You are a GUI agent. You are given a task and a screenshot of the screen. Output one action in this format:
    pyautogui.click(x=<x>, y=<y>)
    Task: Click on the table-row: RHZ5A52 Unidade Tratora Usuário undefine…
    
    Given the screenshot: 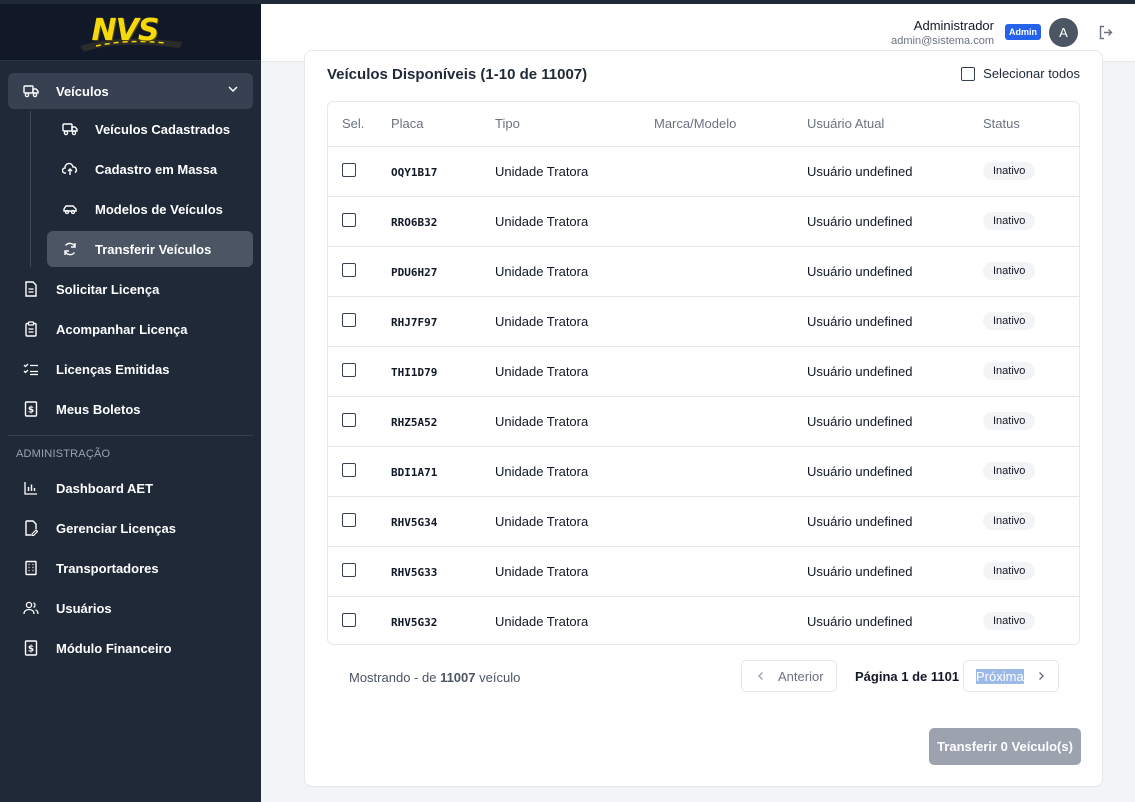 What is the action you would take?
    pyautogui.click(x=703, y=421)
    